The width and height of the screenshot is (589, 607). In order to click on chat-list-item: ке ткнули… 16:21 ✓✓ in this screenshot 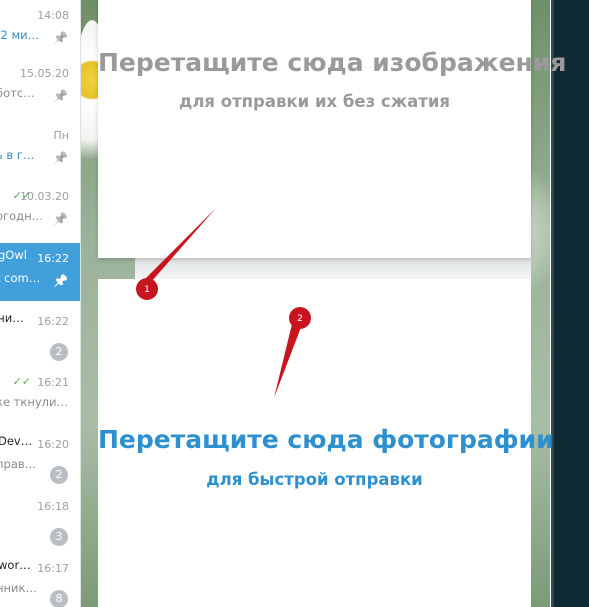, I will do `click(40, 396)`.